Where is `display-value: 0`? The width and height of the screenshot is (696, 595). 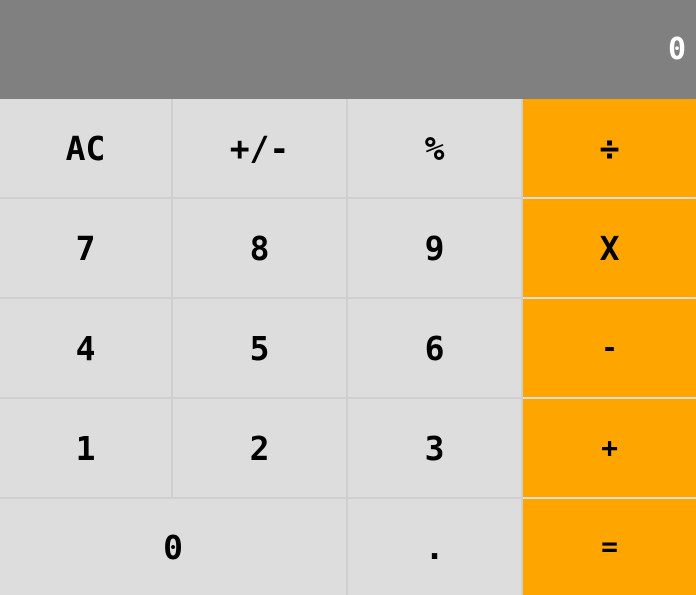
display-value: 0 is located at coordinates (676, 49).